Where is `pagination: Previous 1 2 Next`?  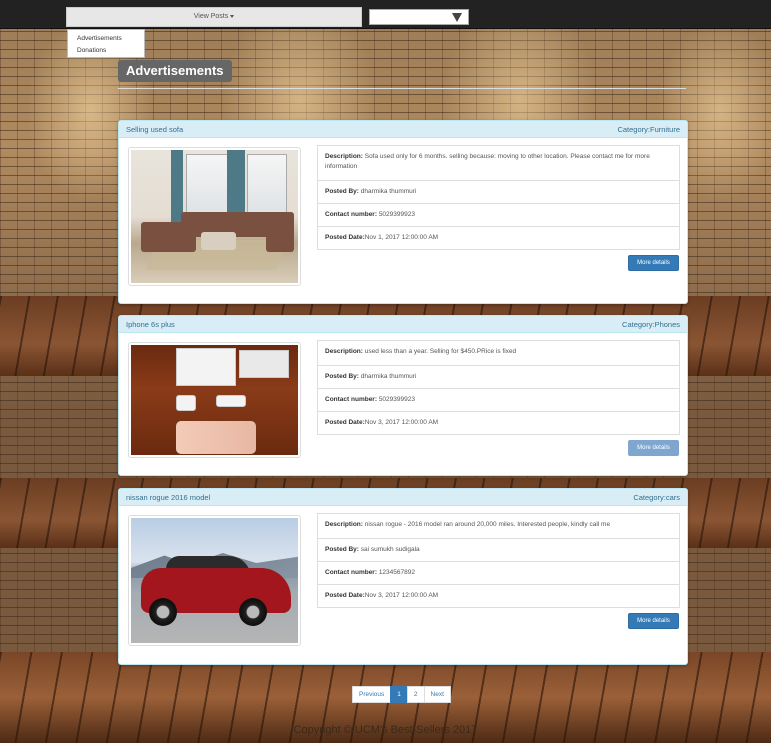
pagination: Previous 1 2 Next is located at coordinates (401, 694).